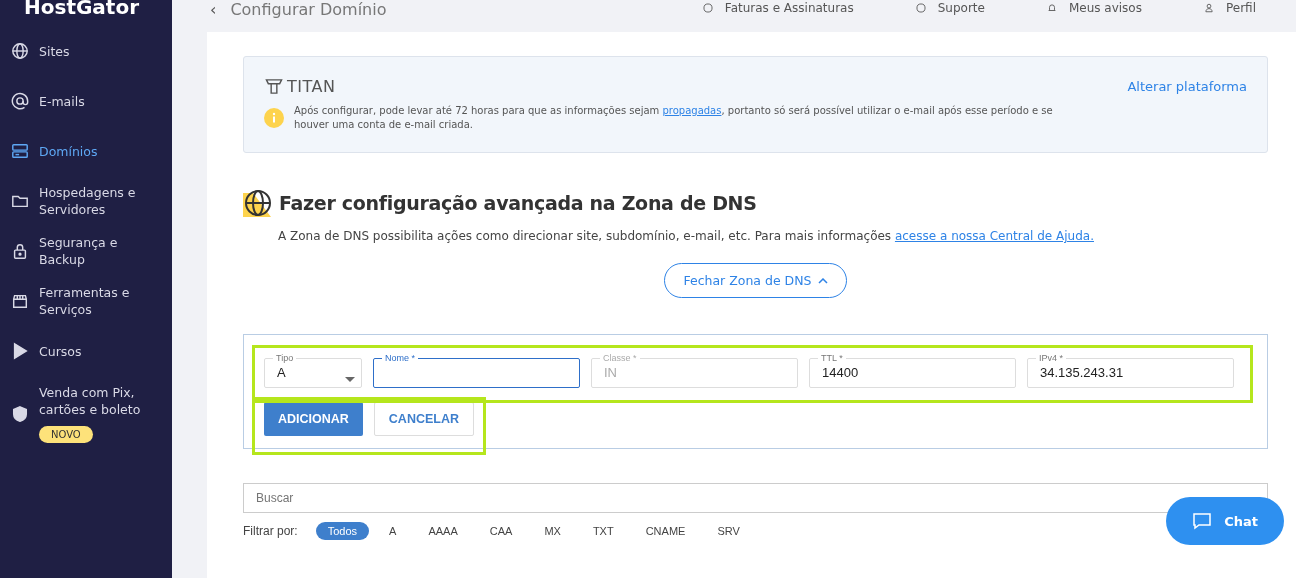 Image resolution: width=1296 pixels, height=578 pixels. I want to click on nav-label: Hospedagens e Servidores, so click(88, 201).